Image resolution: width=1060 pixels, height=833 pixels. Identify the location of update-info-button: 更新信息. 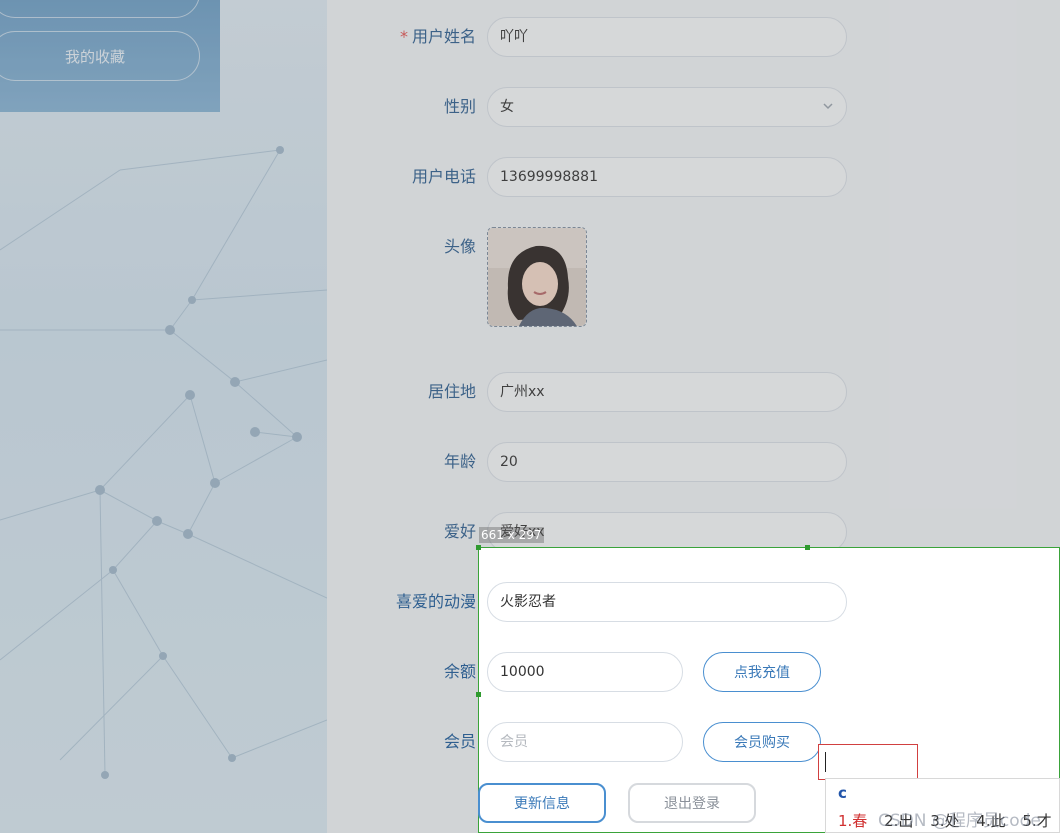
(542, 803).